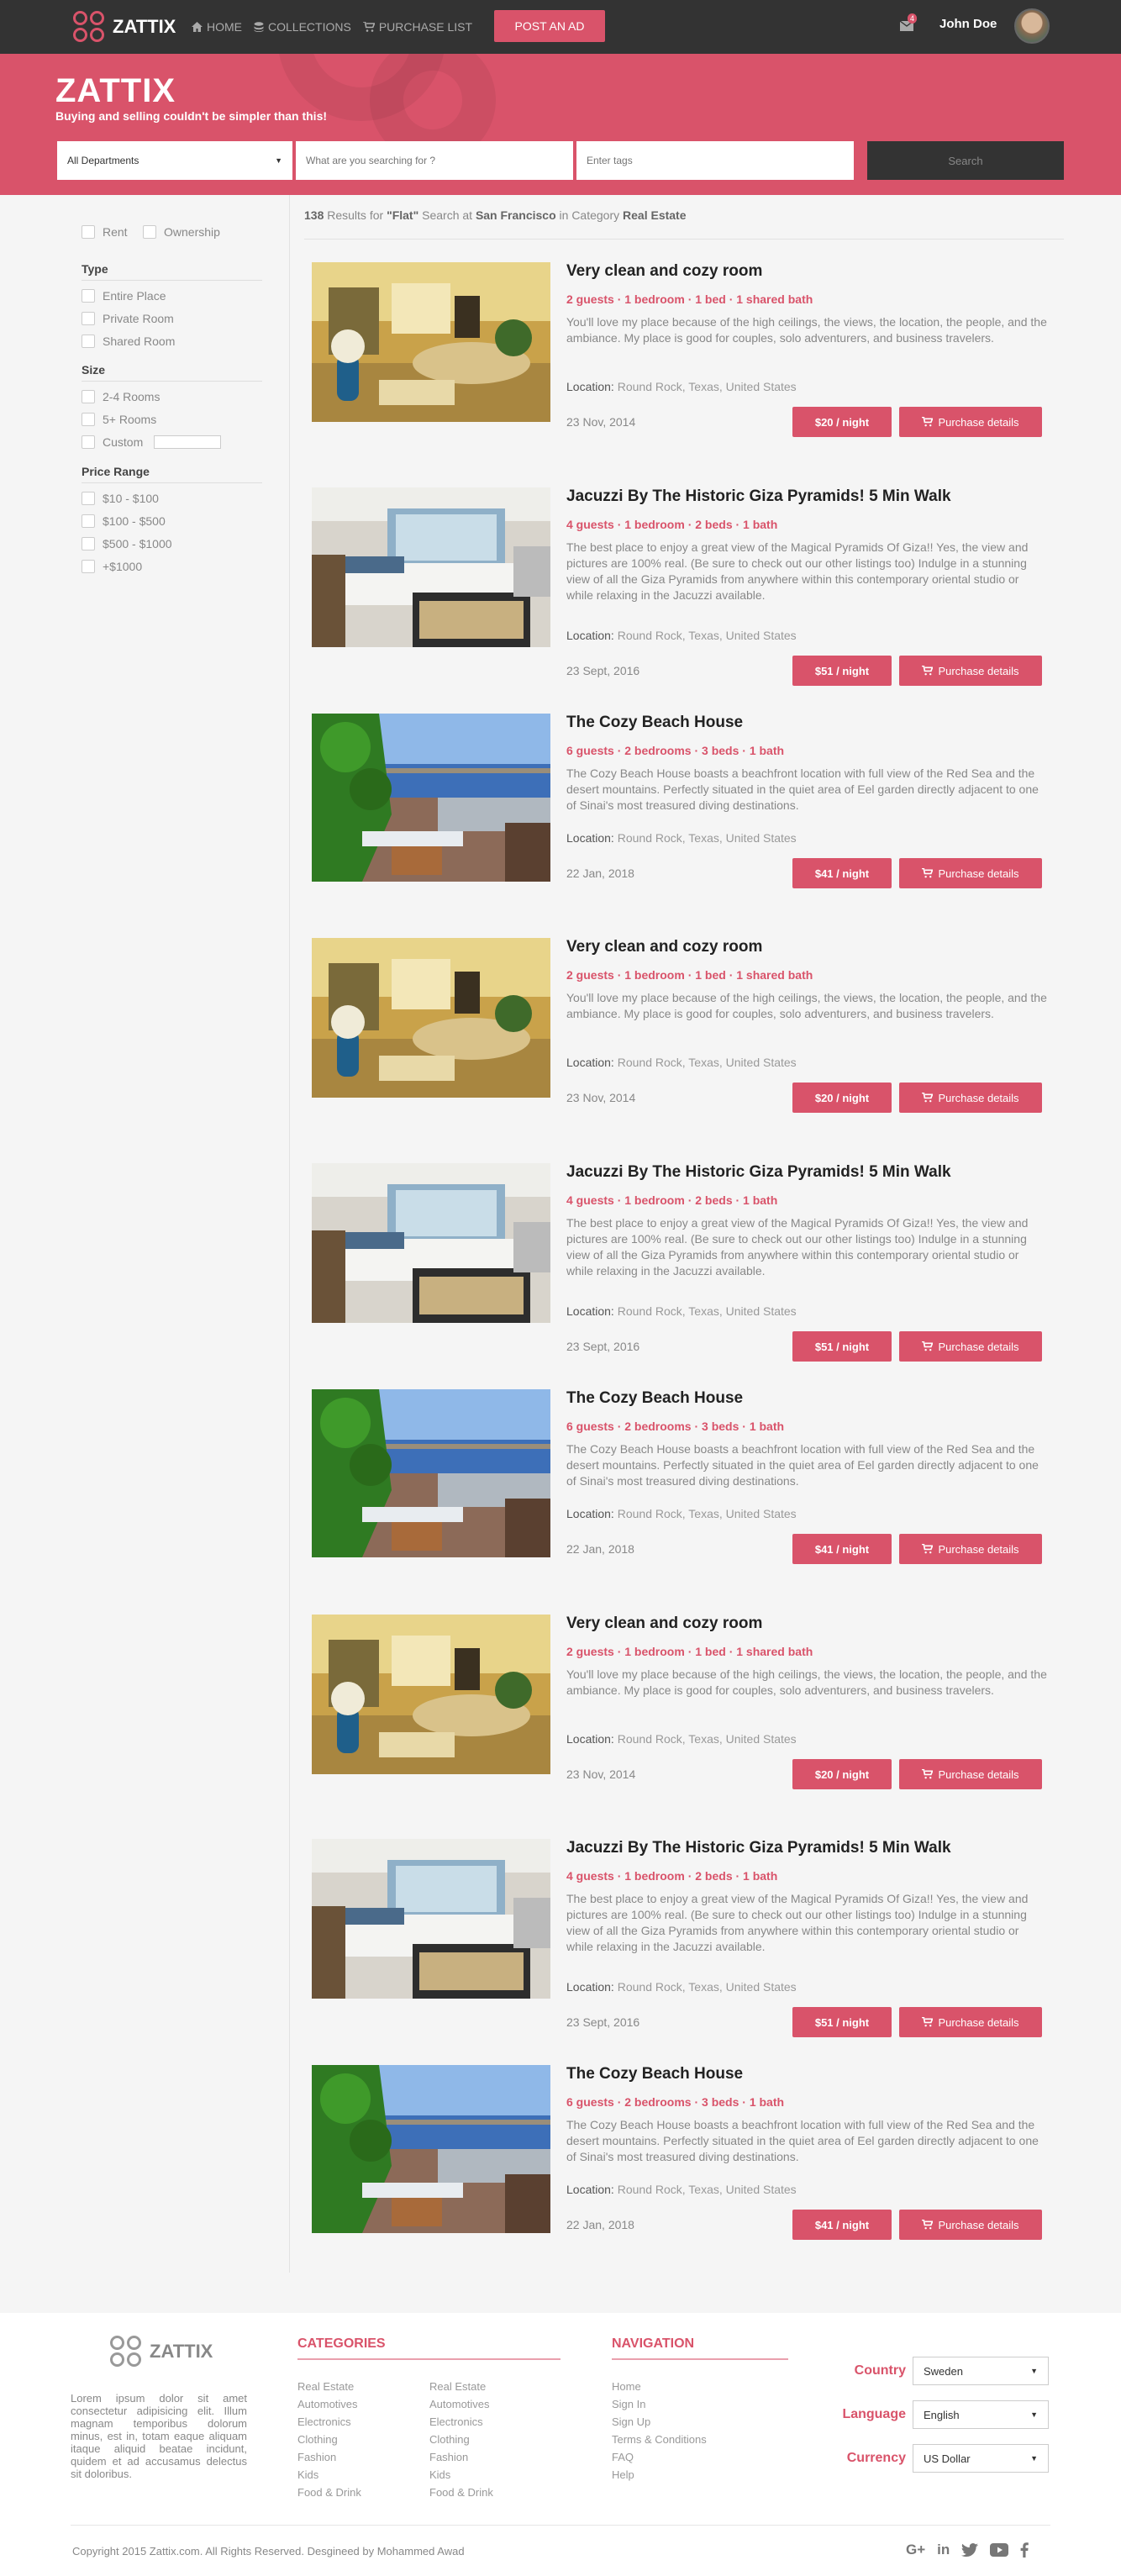 The width and height of the screenshot is (1121, 2576). What do you see at coordinates (188, 442) in the screenshot?
I see `custom-size-input` at bounding box center [188, 442].